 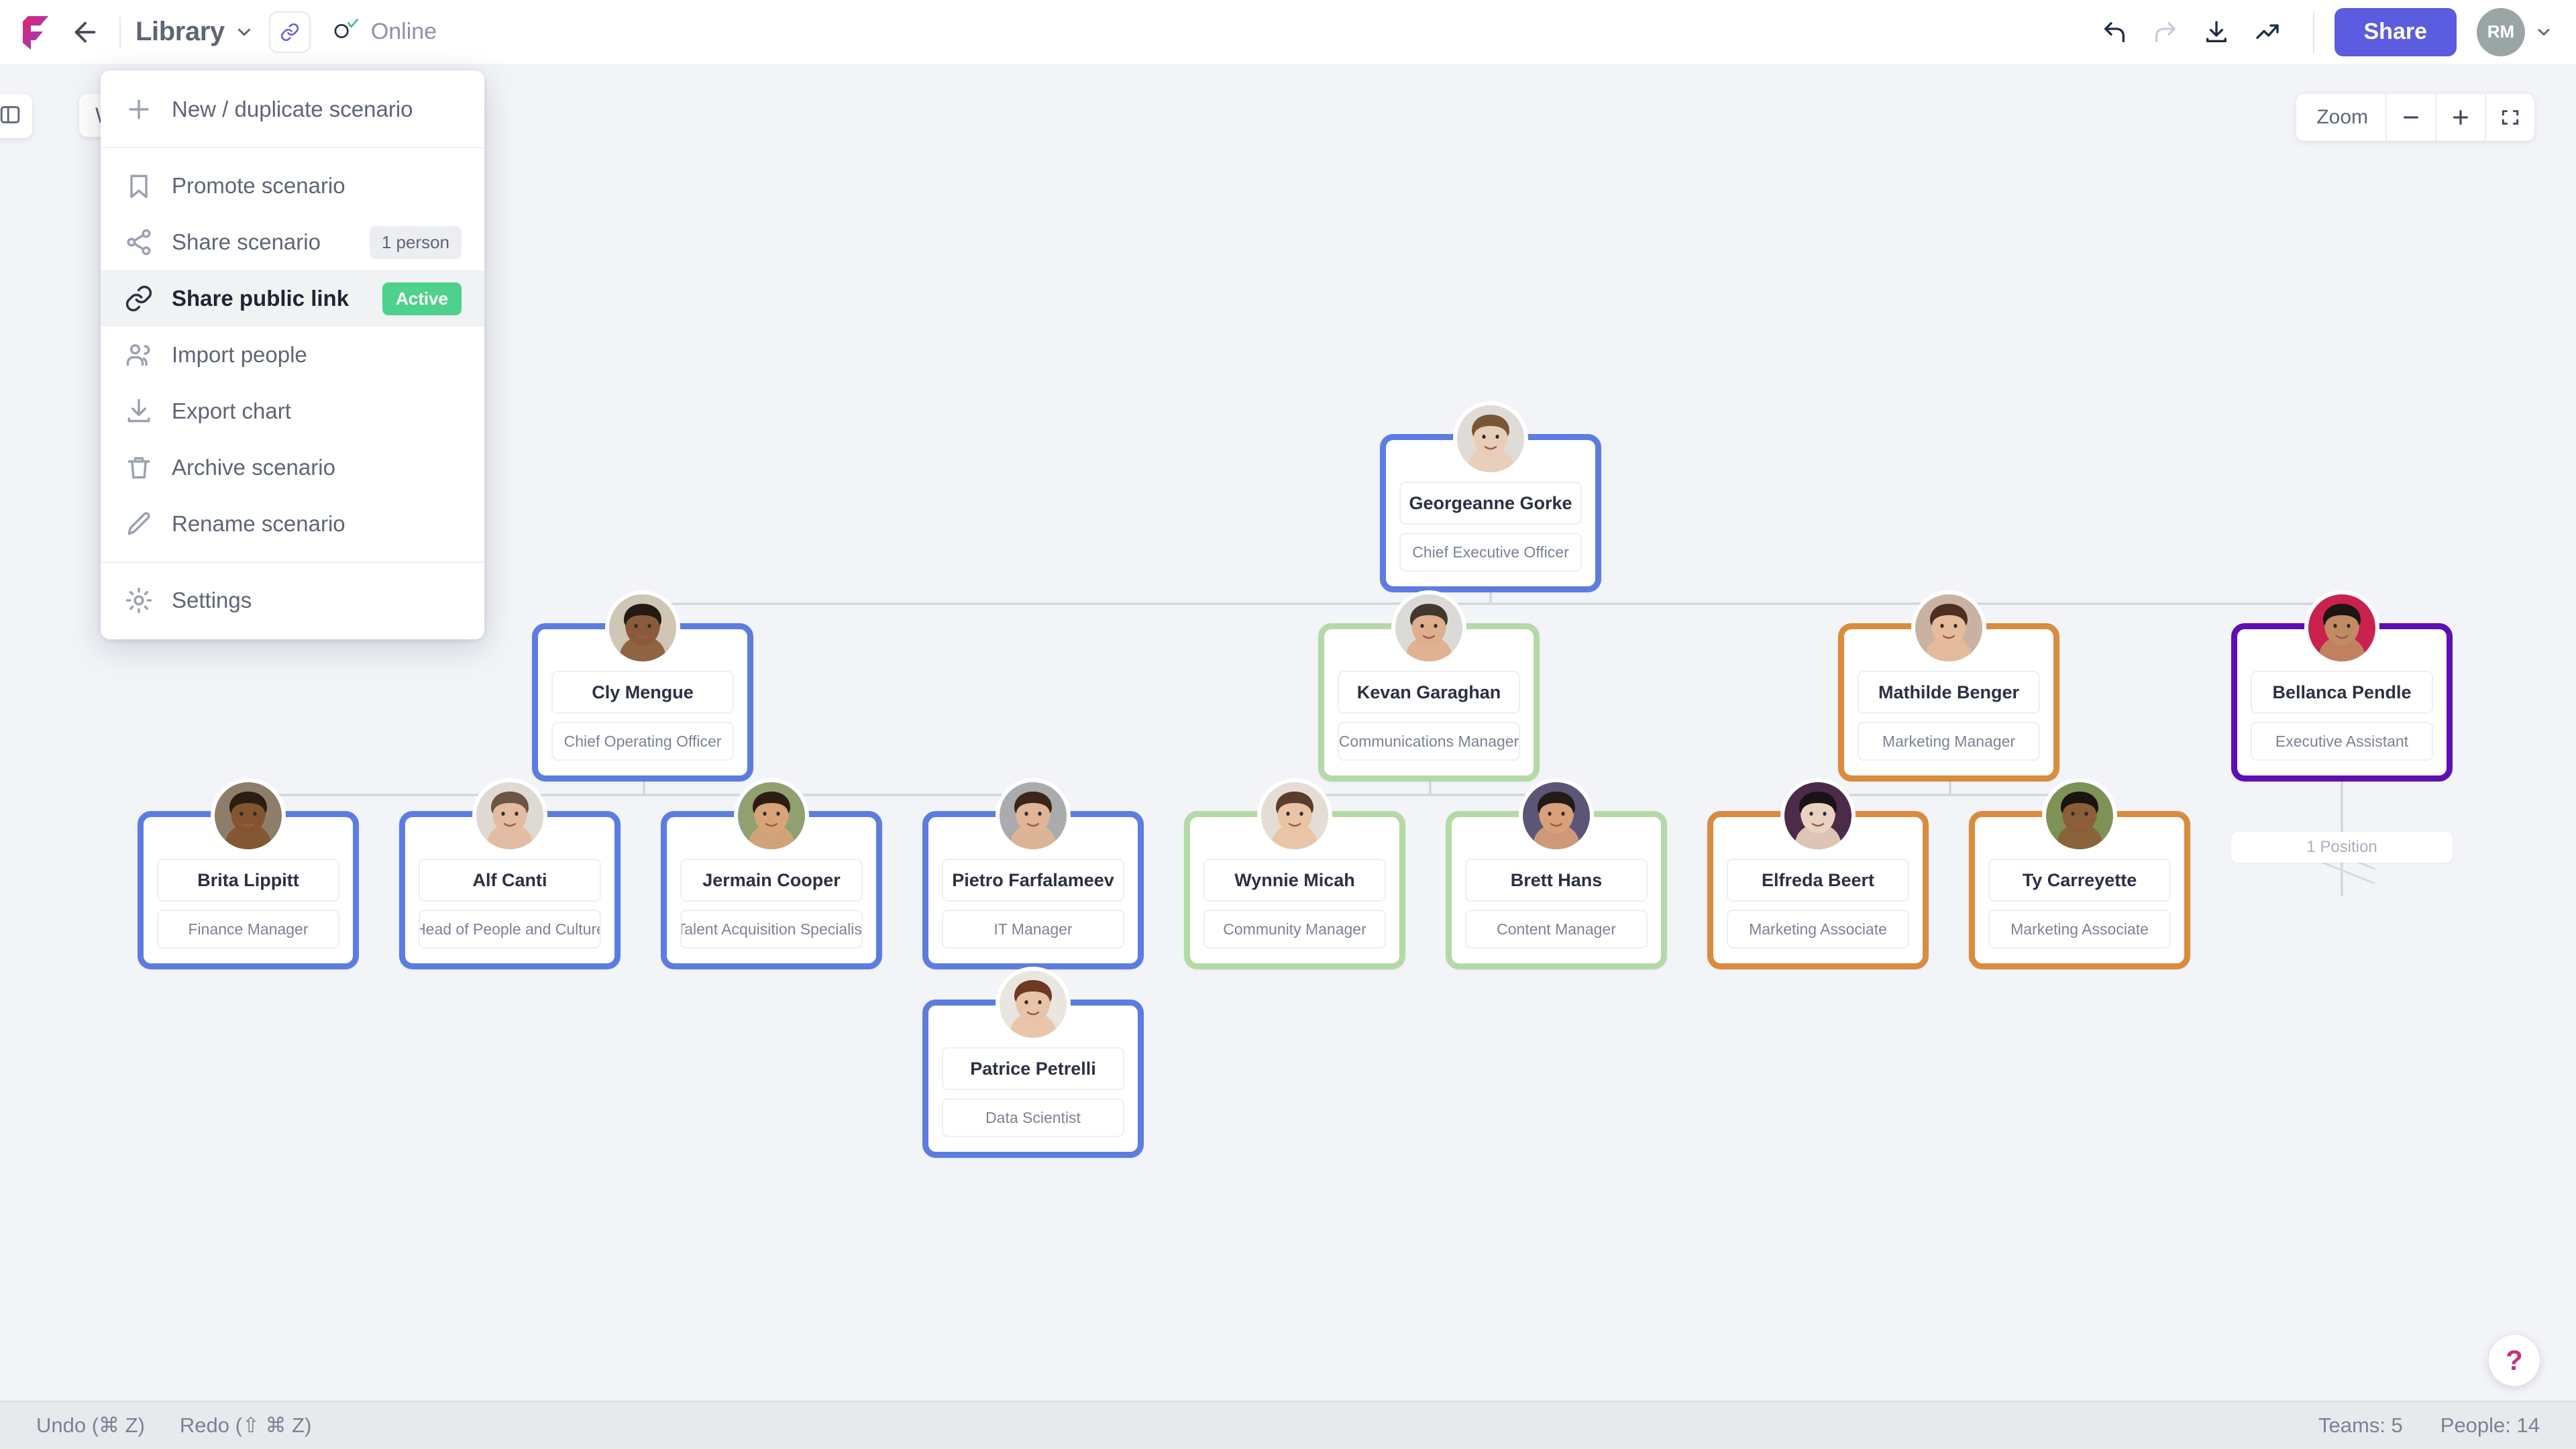 What do you see at coordinates (2410, 117) in the screenshot?
I see `zoom-out-button` at bounding box center [2410, 117].